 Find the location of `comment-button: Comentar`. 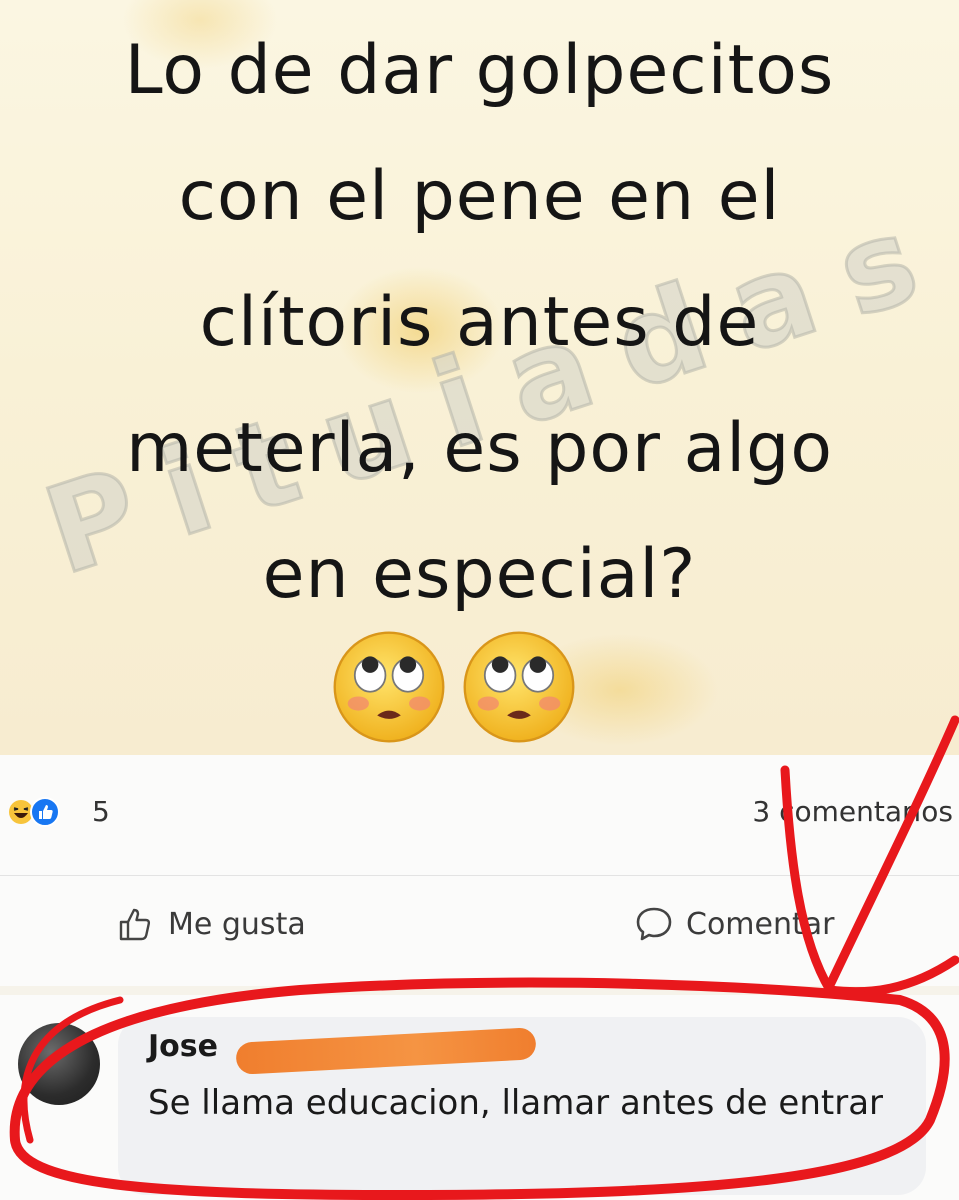

comment-button: Comentar is located at coordinates (734, 924).